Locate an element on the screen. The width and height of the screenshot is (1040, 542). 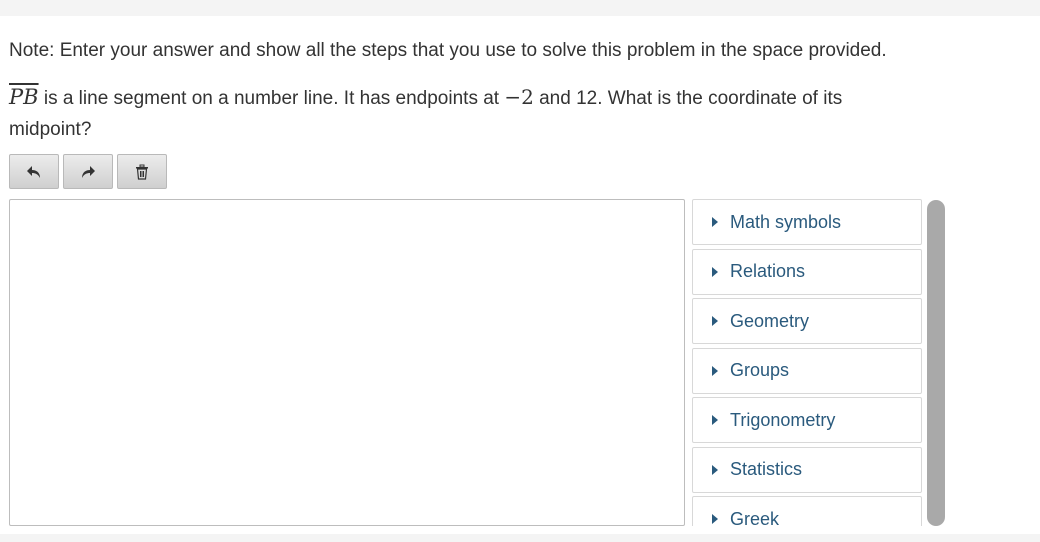
segment-label: PB is located at coordinates (24, 97).